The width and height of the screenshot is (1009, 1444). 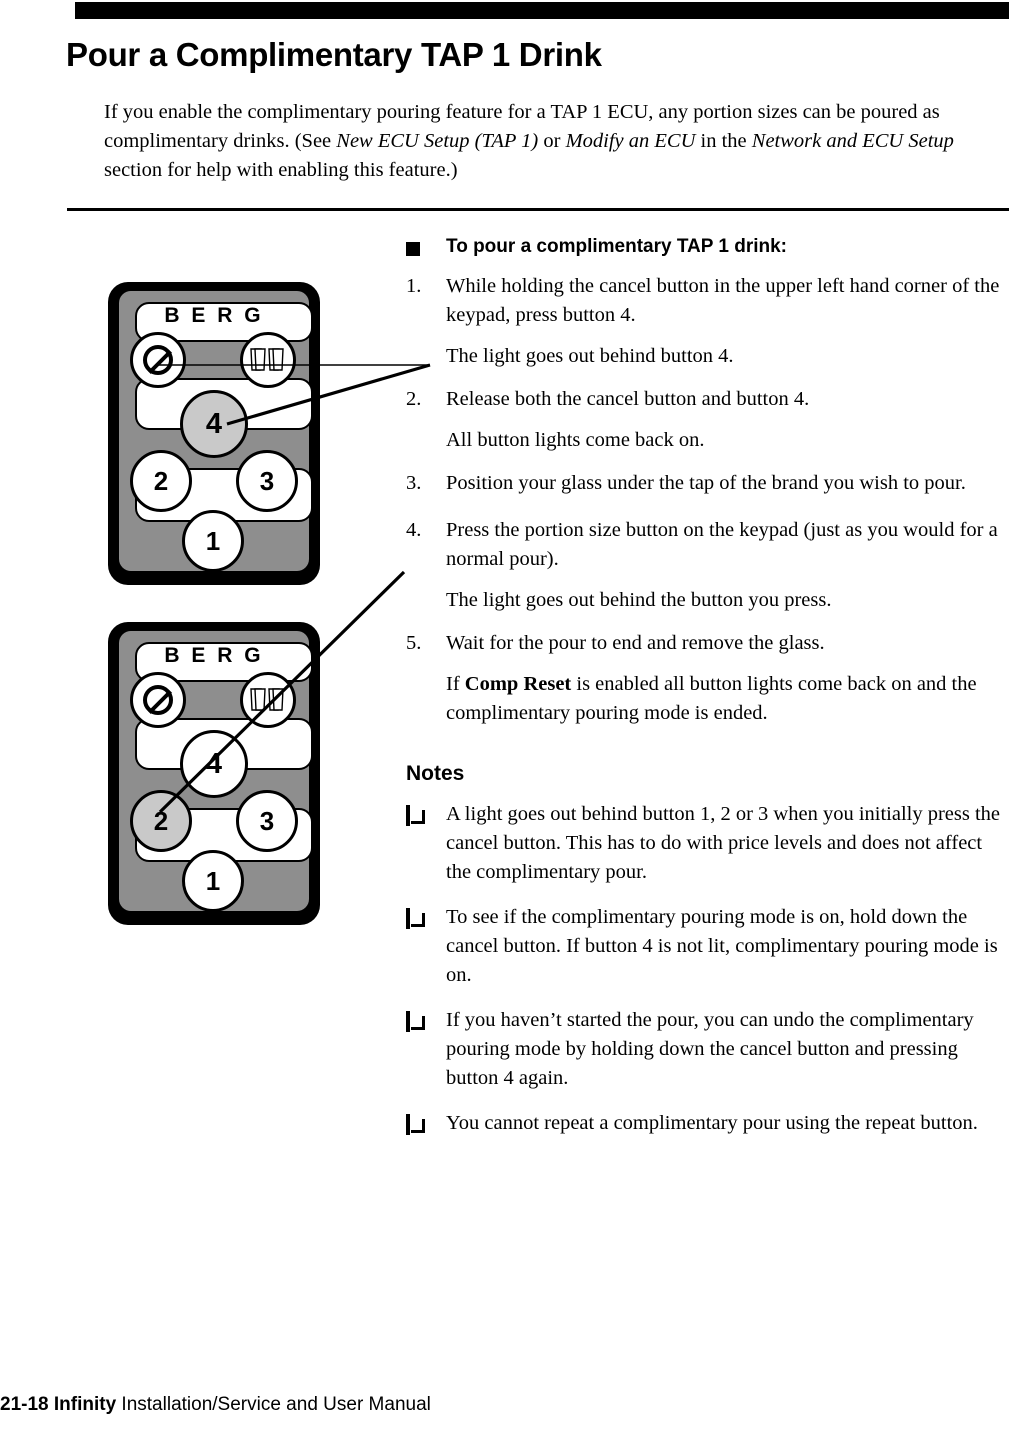 What do you see at coordinates (616, 246) in the screenshot?
I see `procedure-heading: To pour a complimentary TAP 1 drink:` at bounding box center [616, 246].